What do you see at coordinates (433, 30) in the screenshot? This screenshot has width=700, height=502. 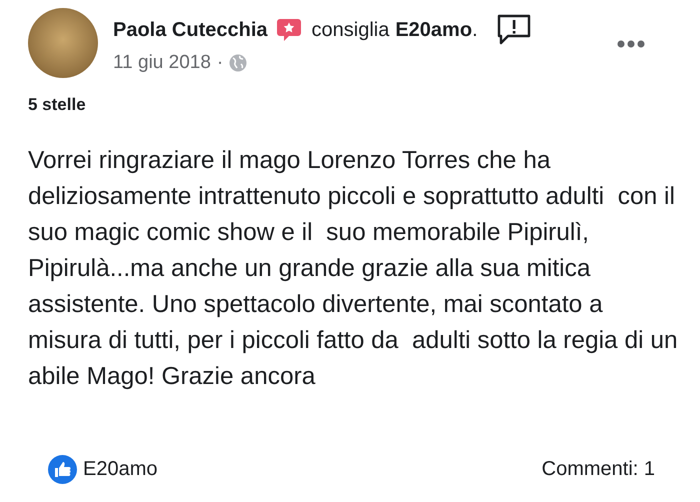 I see `page-link: E20amo` at bounding box center [433, 30].